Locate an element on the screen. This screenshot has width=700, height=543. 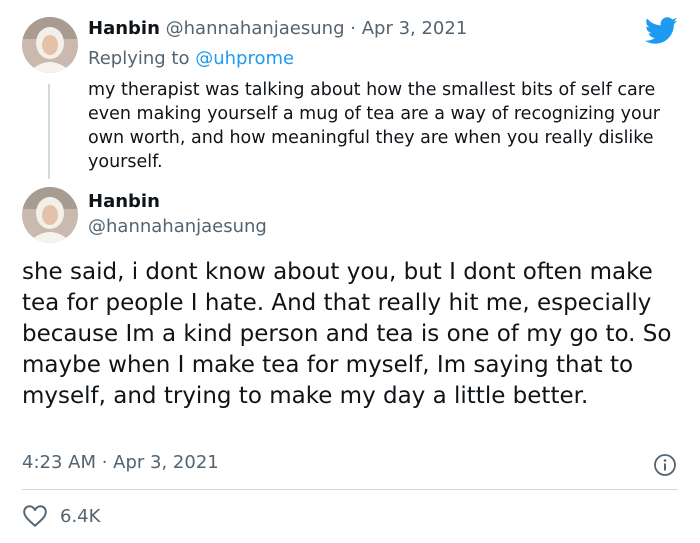
footer-divider is located at coordinates (350, 489).